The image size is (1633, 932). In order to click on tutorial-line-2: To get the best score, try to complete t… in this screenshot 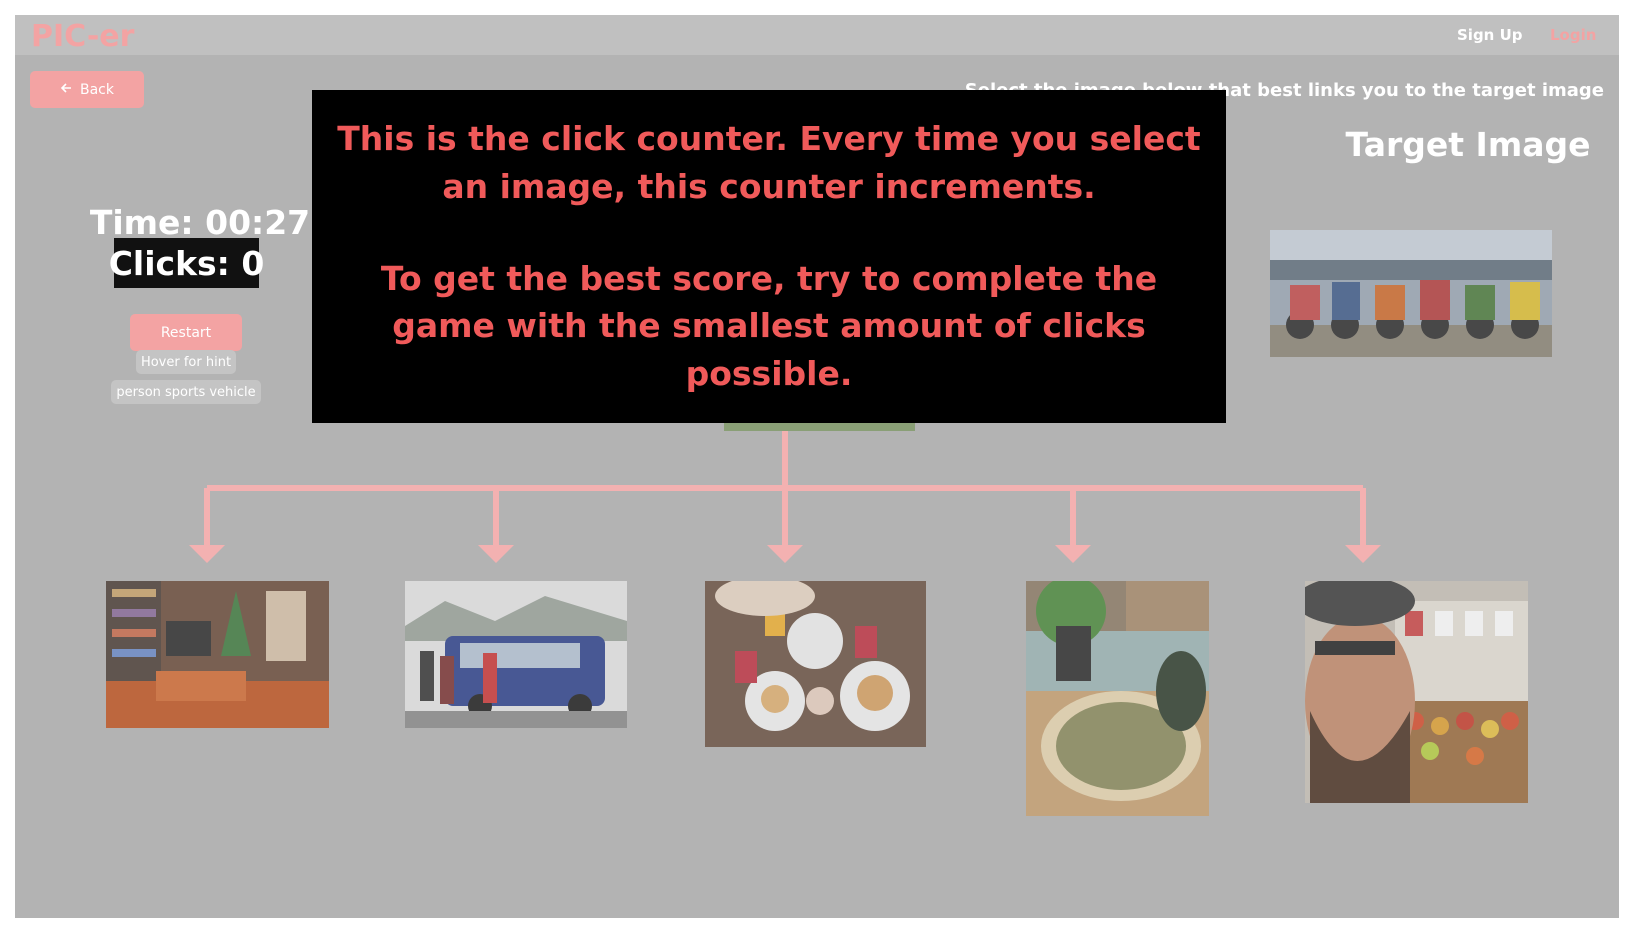, I will do `click(769, 326)`.